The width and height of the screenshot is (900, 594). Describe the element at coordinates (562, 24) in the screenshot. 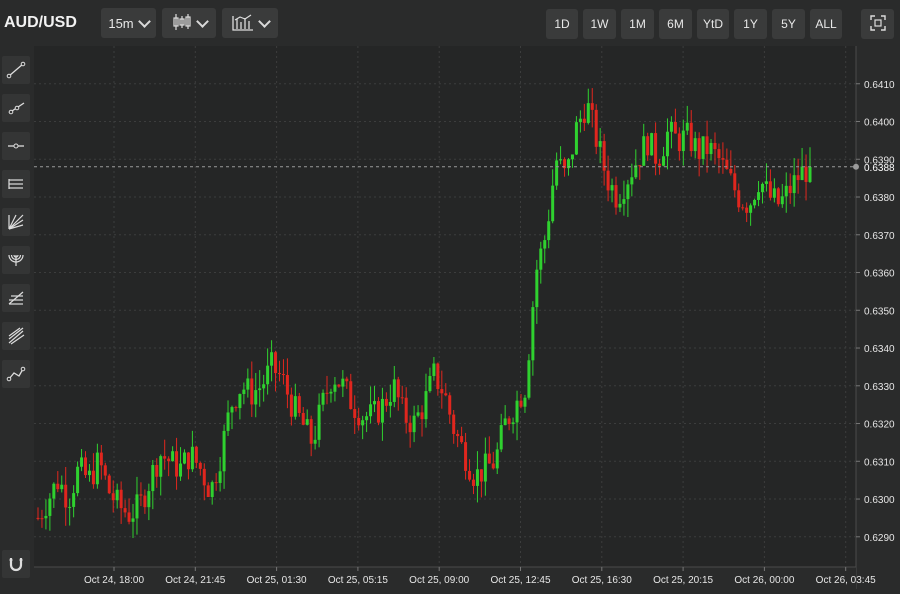

I see `range-1d: 1D` at that location.